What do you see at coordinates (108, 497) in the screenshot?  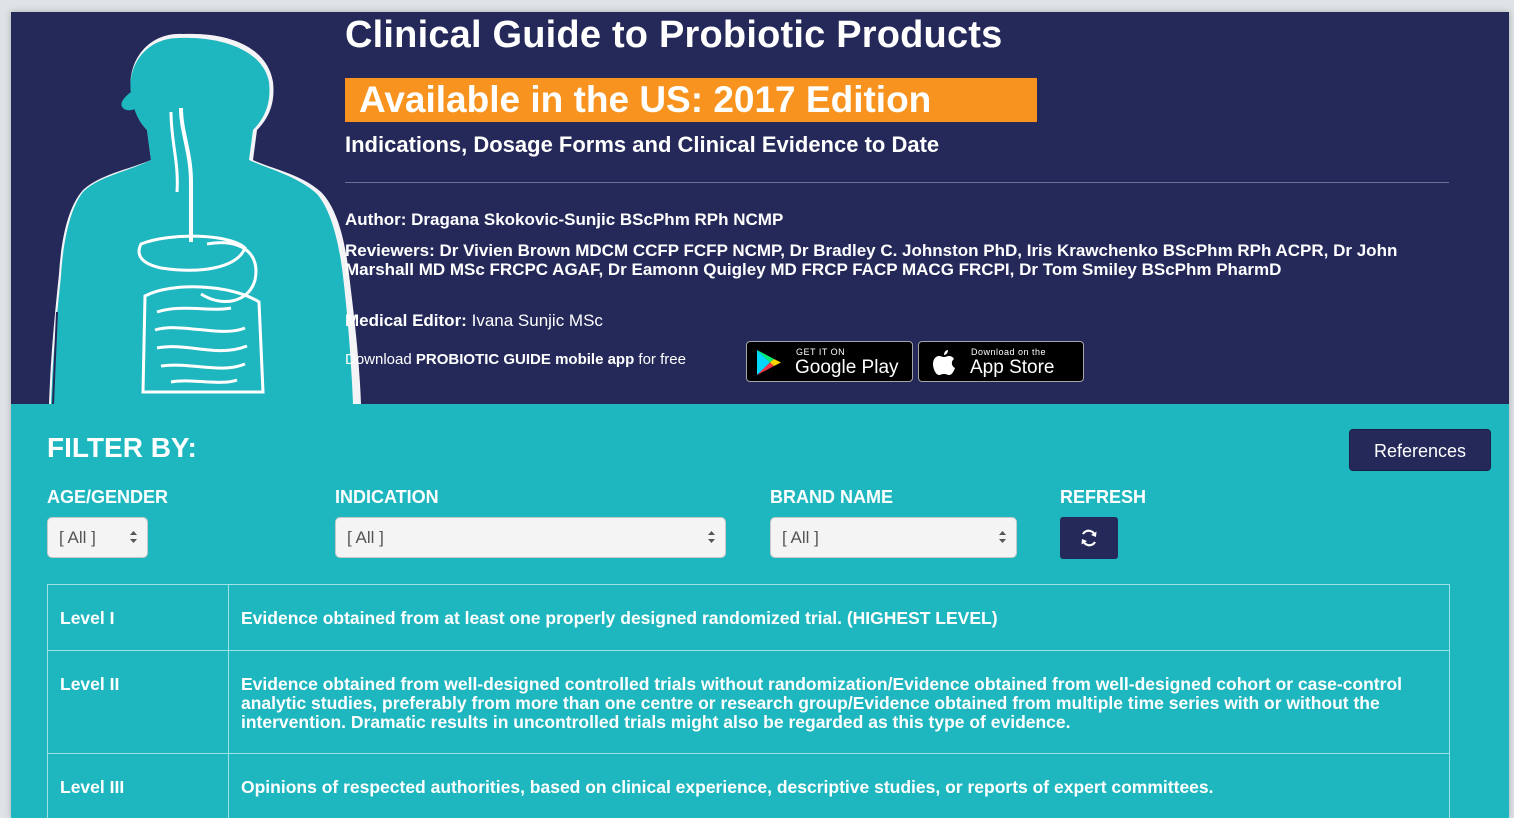 I see `age-gender-label: AGE/GENDER` at bounding box center [108, 497].